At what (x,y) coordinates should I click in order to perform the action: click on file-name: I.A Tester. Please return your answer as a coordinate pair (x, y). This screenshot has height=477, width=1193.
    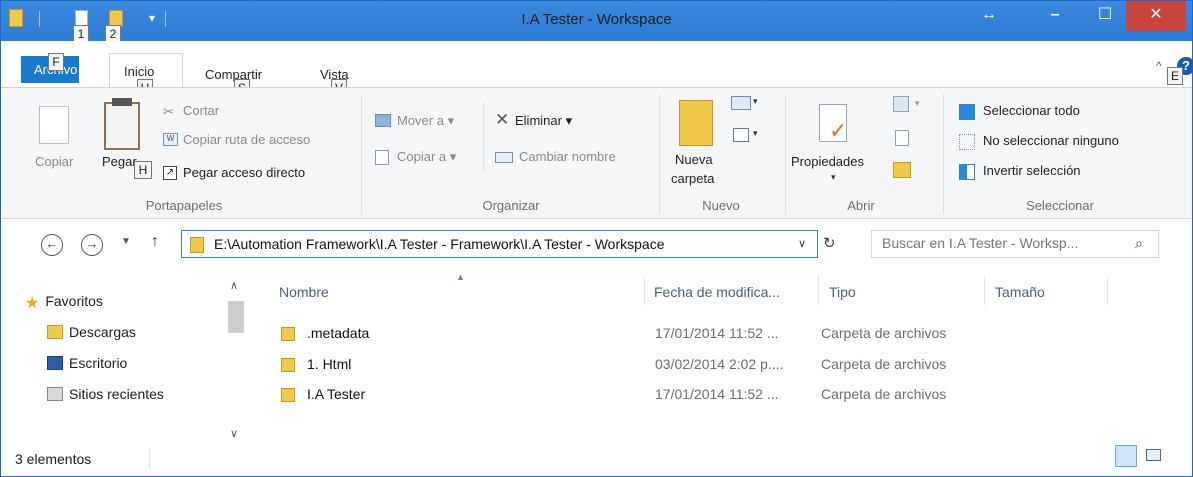
    Looking at the image, I should click on (336, 394).